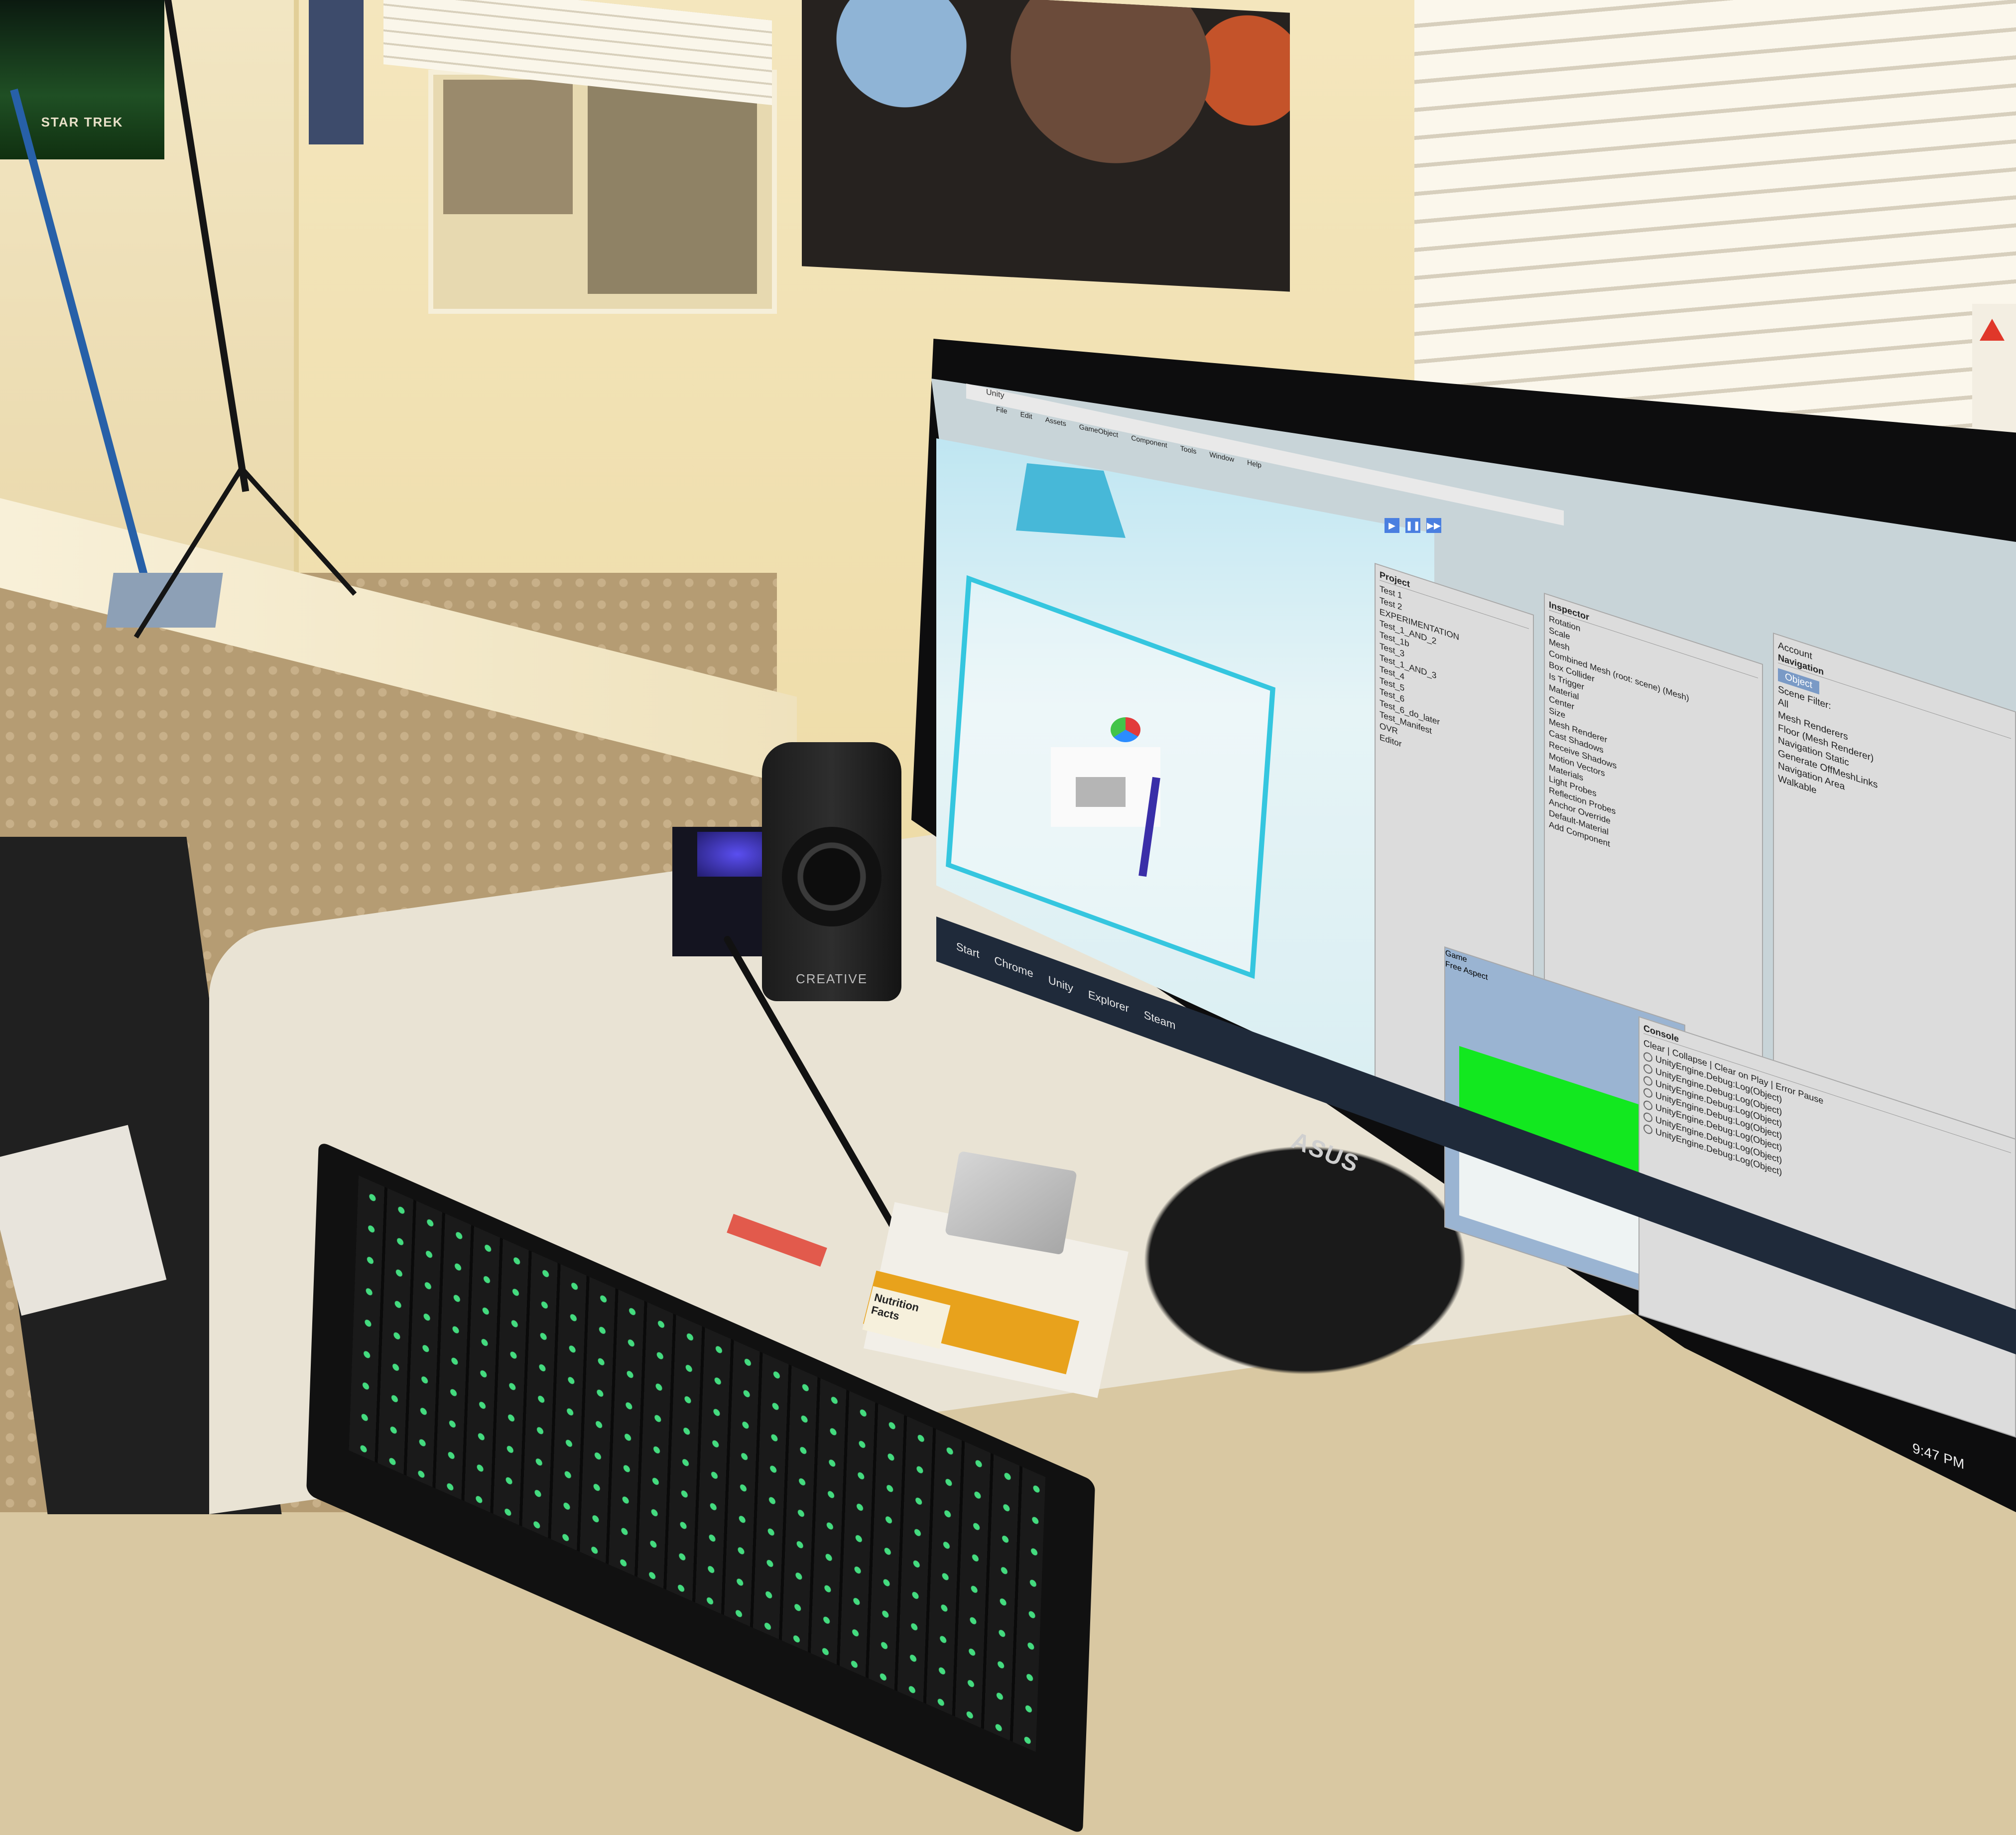 The width and height of the screenshot is (2016, 1835). I want to click on poster-title: STAR TREK, so click(82, 122).